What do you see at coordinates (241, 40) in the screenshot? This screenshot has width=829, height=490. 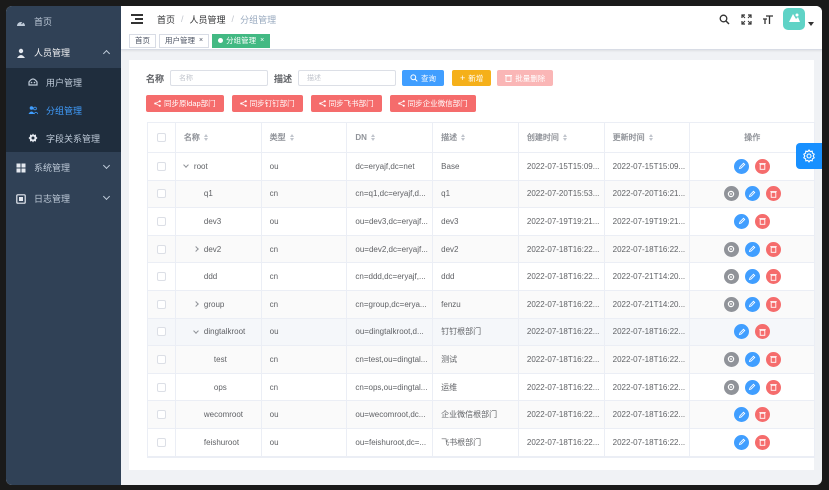 I see `tag-group-manage: 分组管理 ×` at bounding box center [241, 40].